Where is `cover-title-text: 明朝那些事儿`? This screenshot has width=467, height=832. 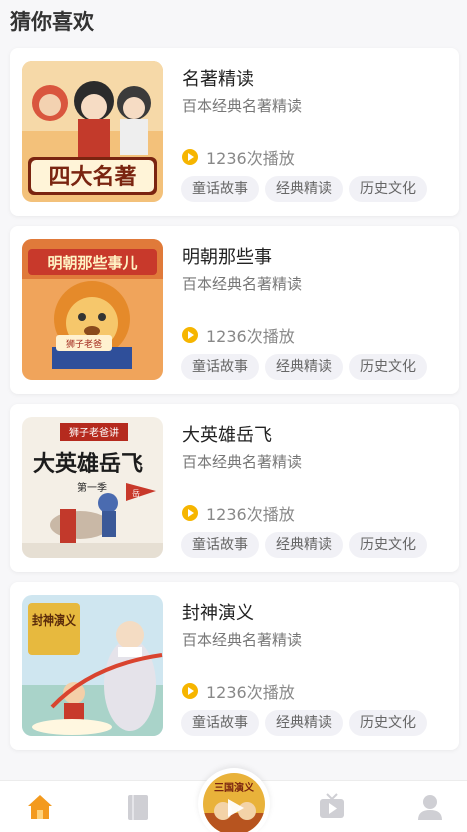
cover-title-text: 明朝那些事儿 is located at coordinates (92, 263).